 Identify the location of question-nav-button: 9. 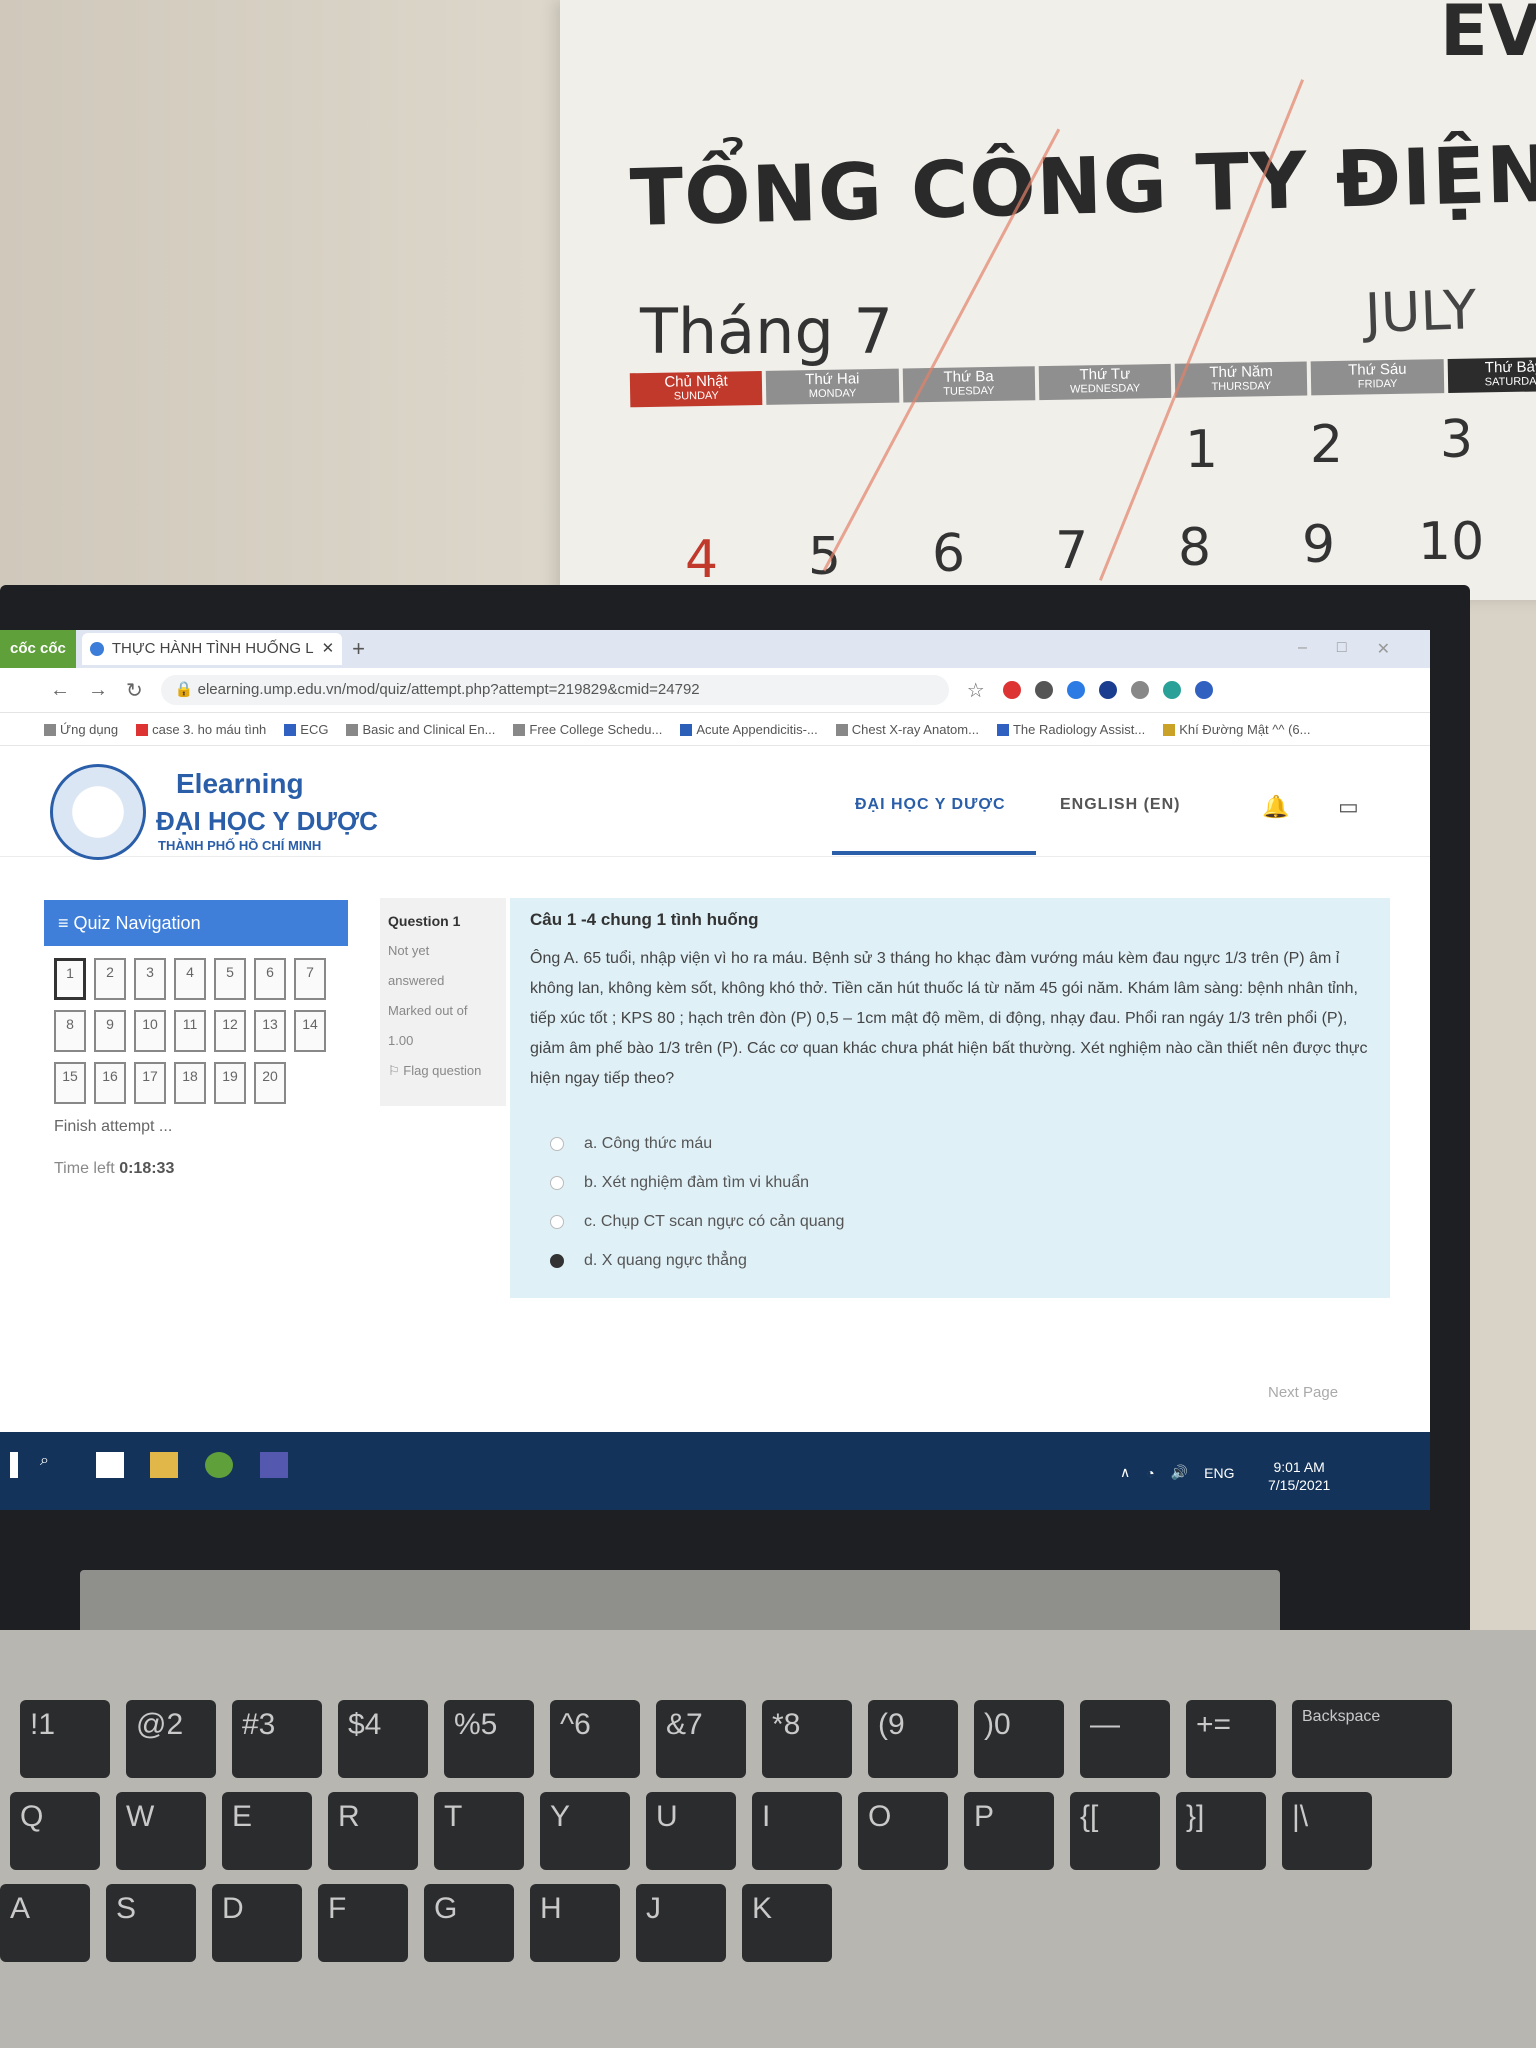
(110, 1031).